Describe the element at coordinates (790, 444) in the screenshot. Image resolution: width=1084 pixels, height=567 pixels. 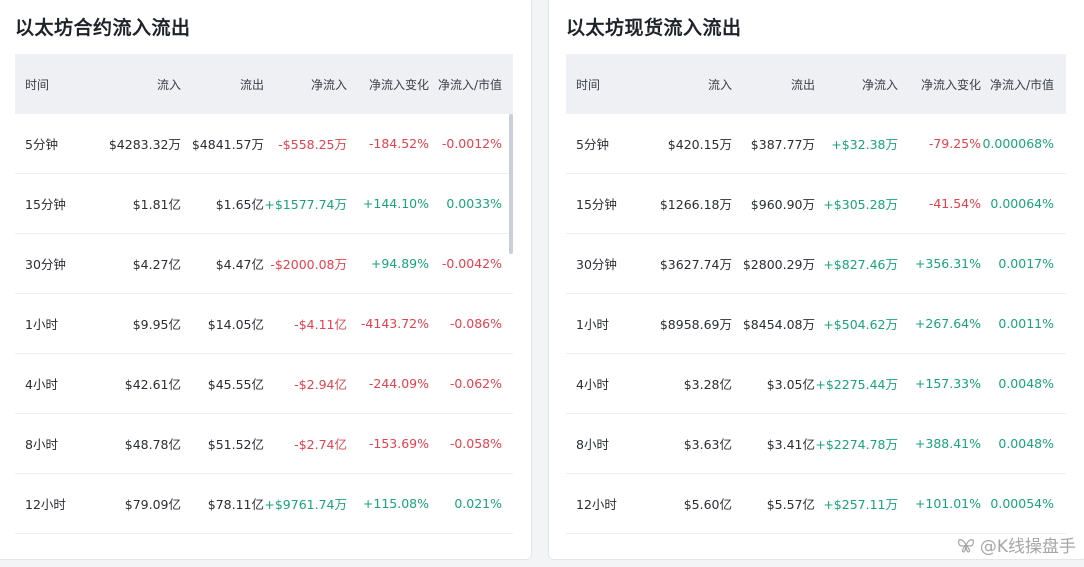
I see `row-outflow-cell: $3.41亿` at that location.